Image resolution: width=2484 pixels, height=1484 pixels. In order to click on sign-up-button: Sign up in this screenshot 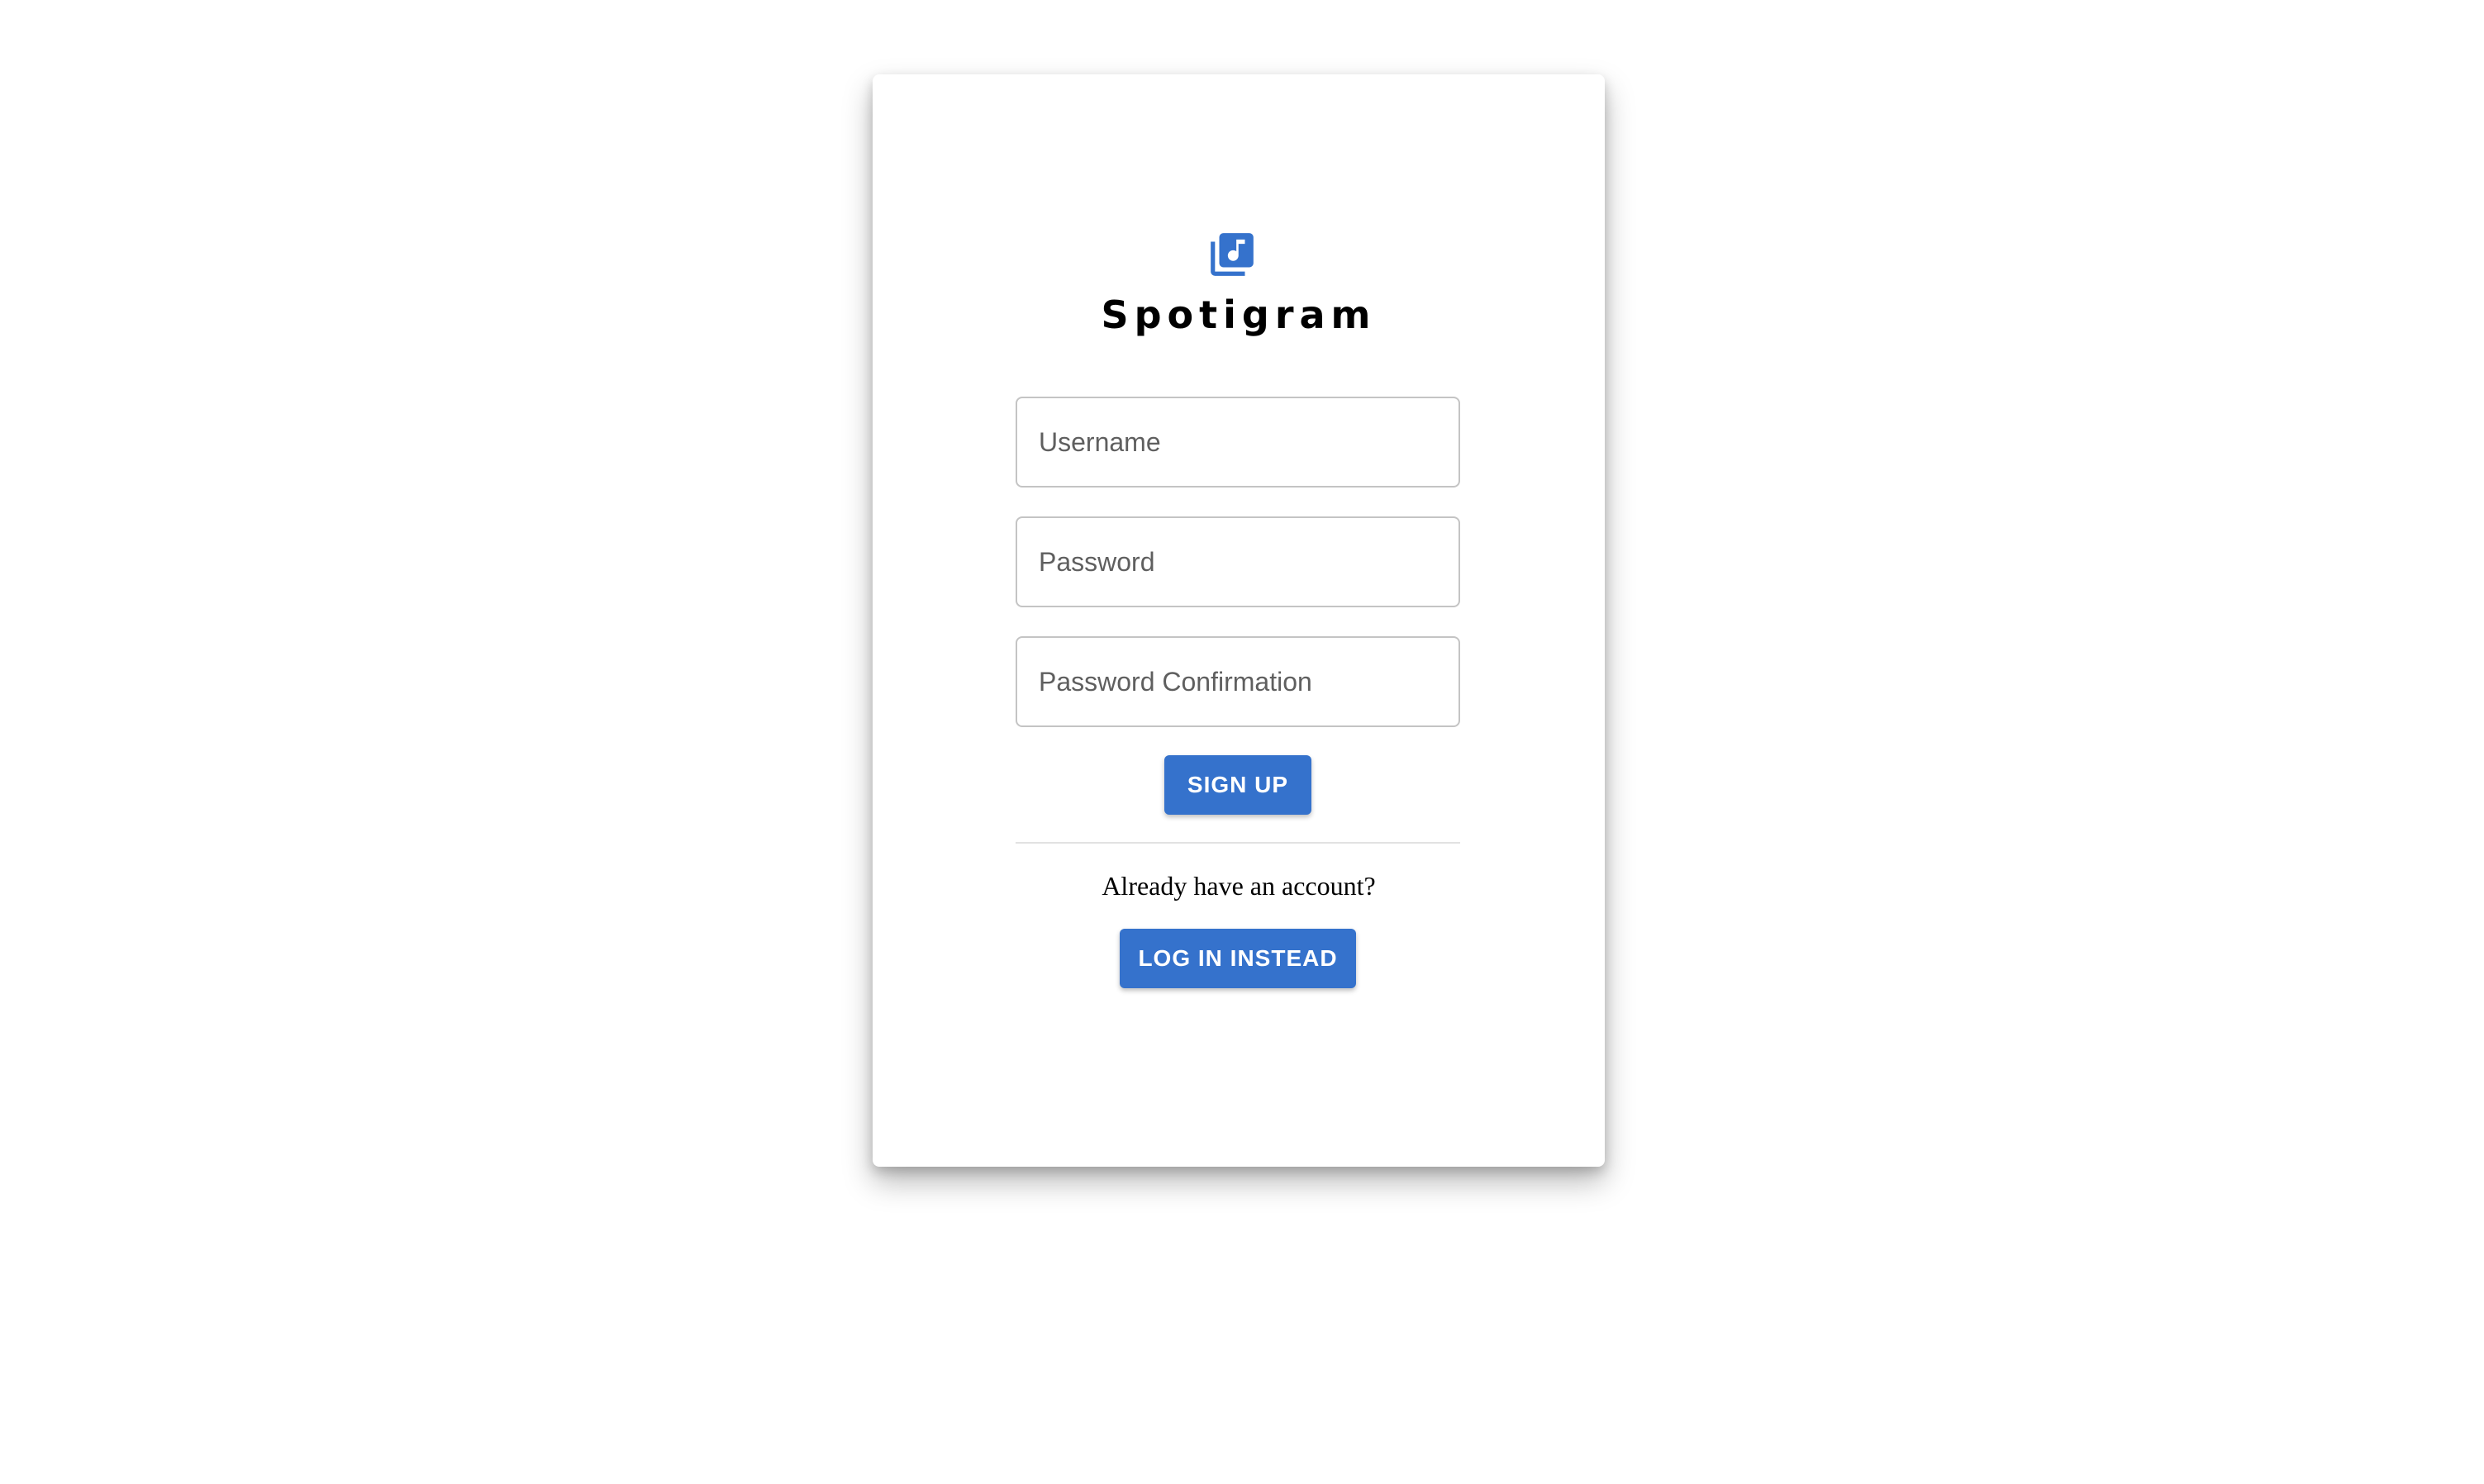, I will do `click(1237, 785)`.